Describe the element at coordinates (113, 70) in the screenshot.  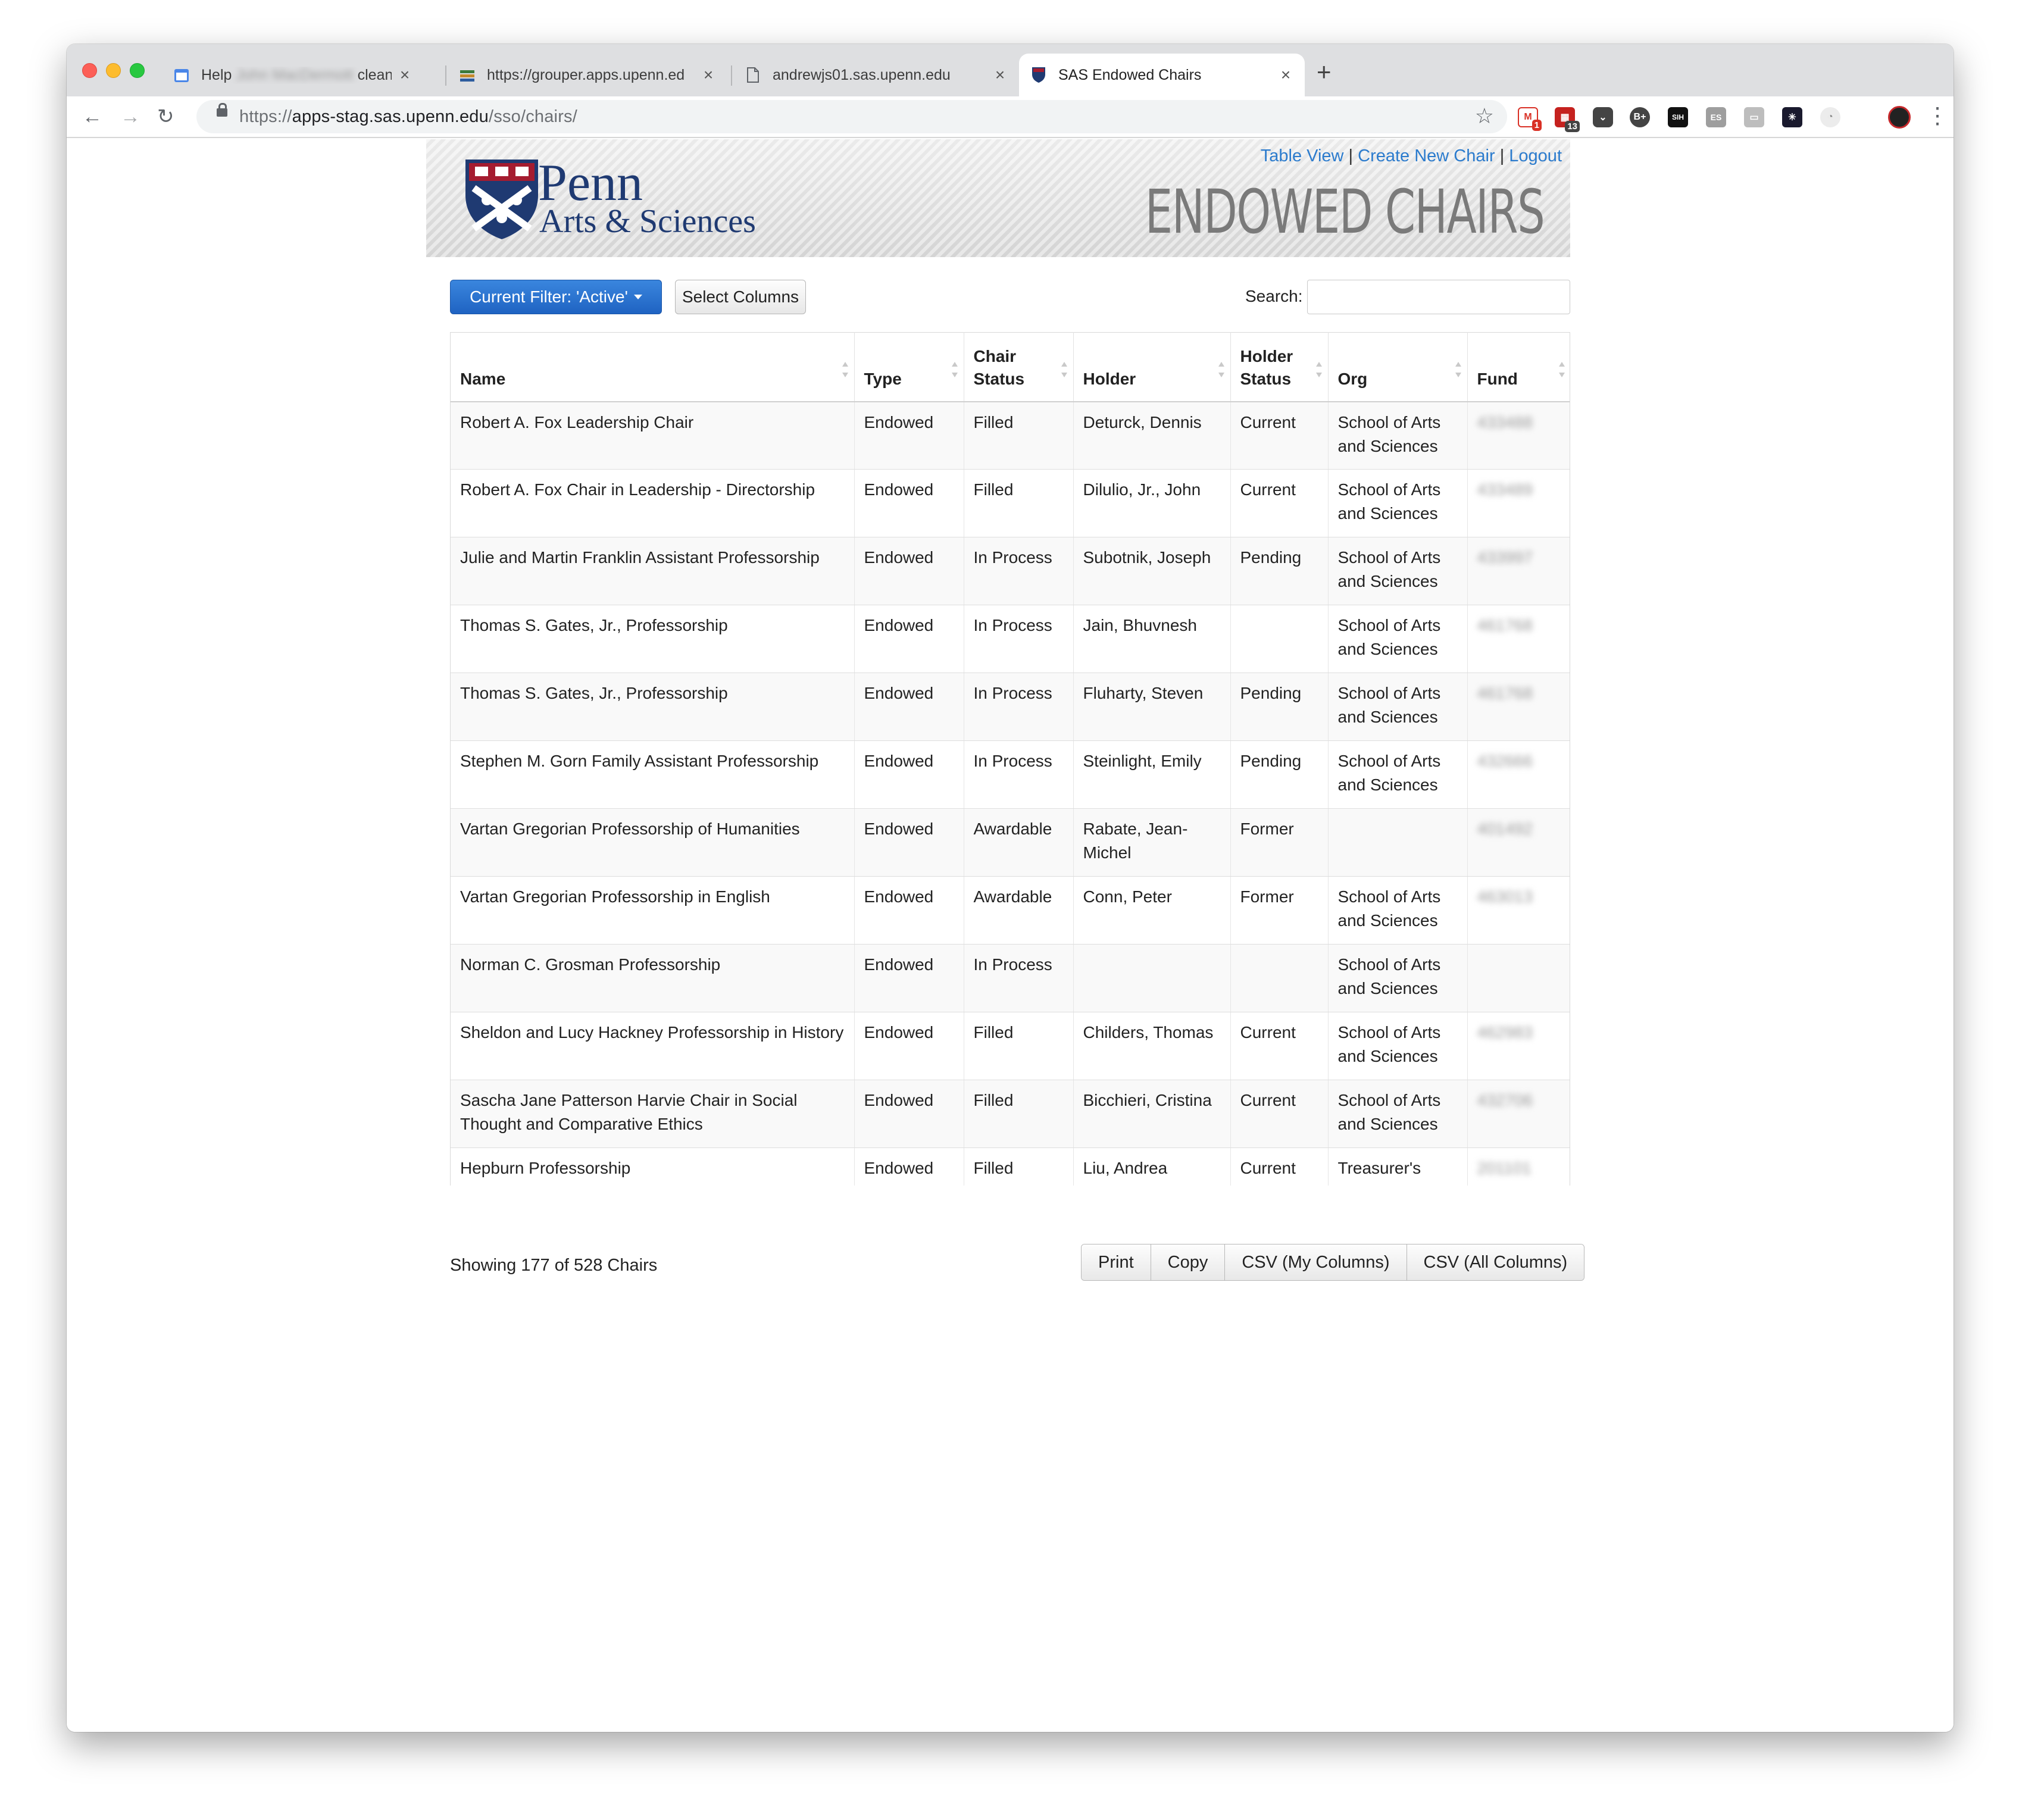
I see `minimize-window-button` at that location.